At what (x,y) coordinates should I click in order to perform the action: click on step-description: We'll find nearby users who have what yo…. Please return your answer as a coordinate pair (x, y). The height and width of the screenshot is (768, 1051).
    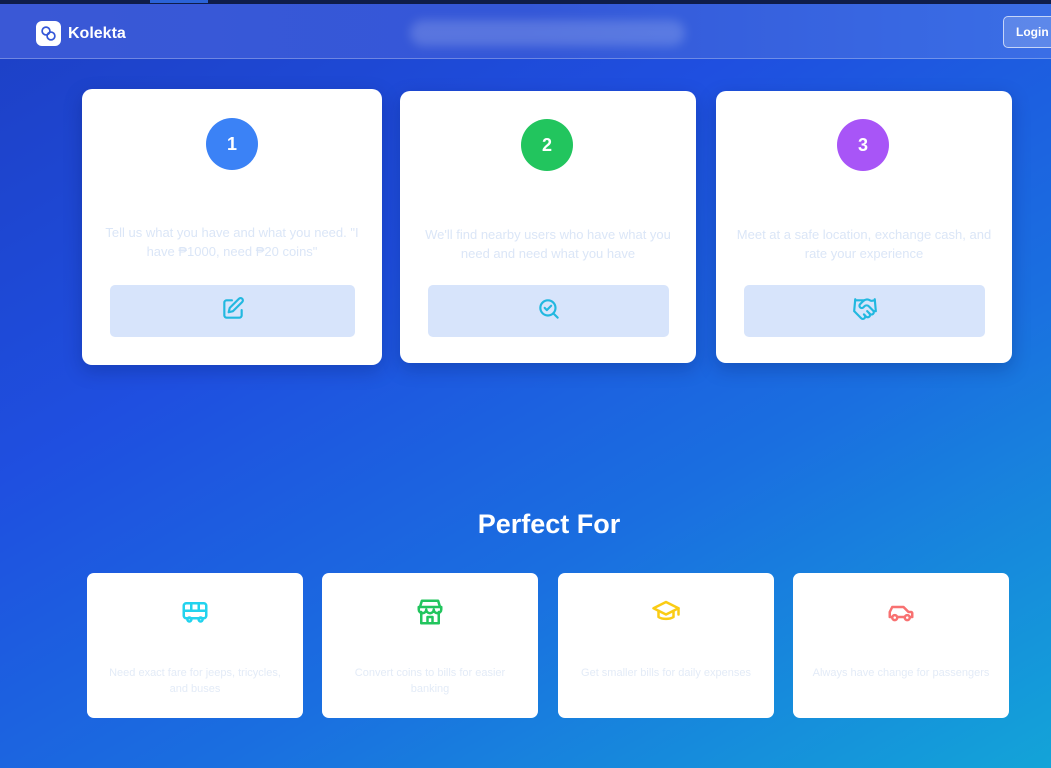
    Looking at the image, I should click on (548, 244).